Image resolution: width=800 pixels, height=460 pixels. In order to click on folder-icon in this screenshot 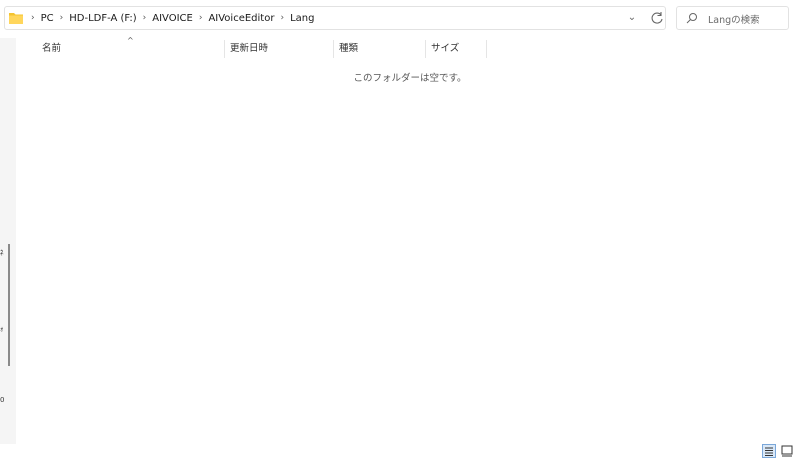, I will do `click(16, 18)`.